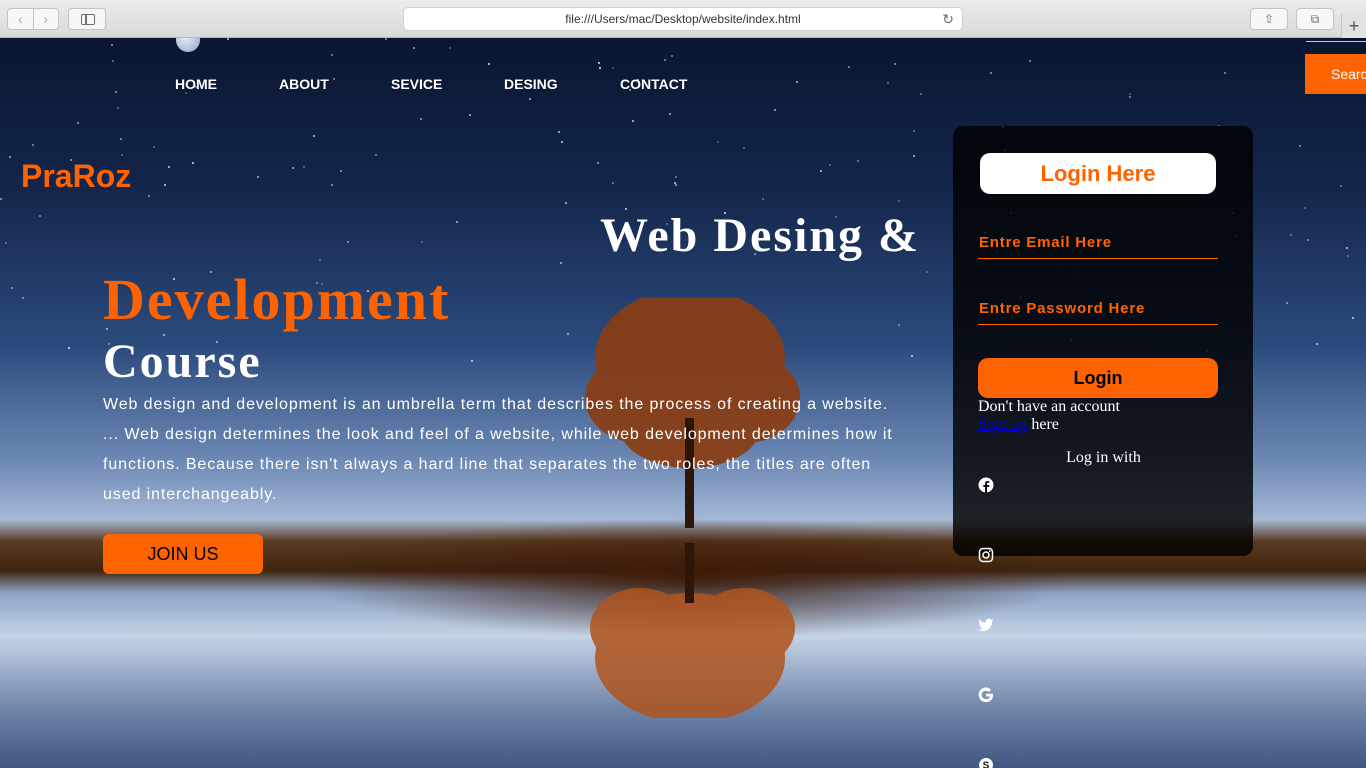  I want to click on new-tab-button: +, so click(1353, 26).